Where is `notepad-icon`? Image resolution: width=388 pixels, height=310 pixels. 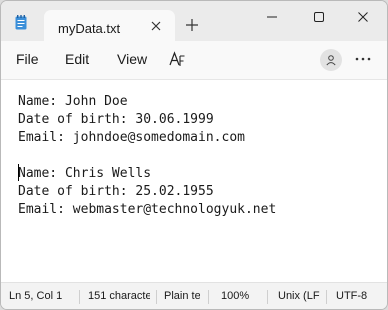
notepad-icon is located at coordinates (21, 22).